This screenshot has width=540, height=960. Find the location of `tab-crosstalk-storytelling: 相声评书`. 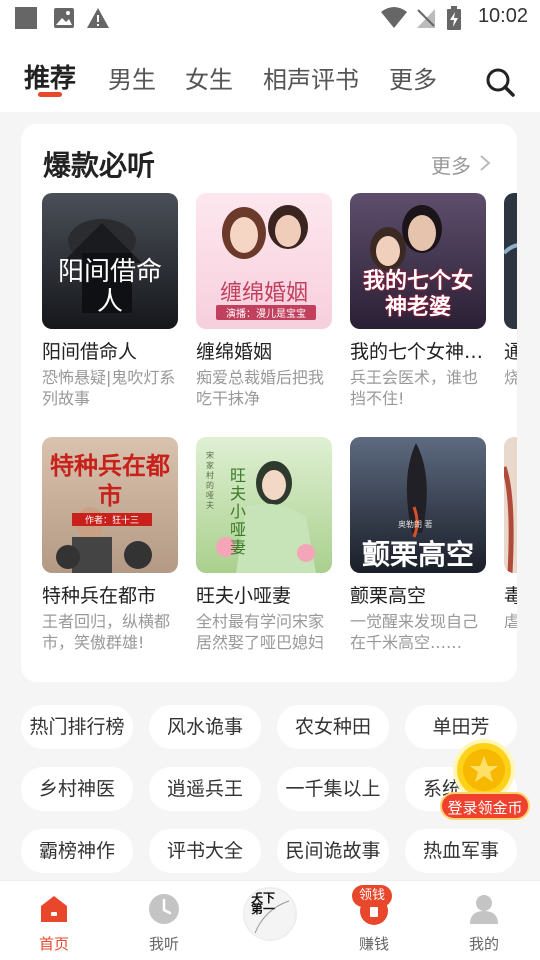

tab-crosstalk-storytelling: 相声评书 is located at coordinates (311, 77).